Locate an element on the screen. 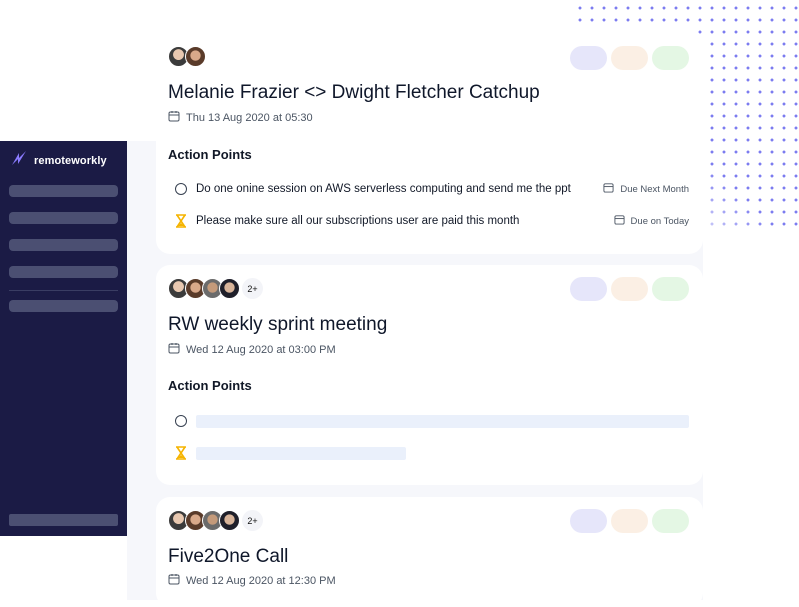  due-label: Due Next Month is located at coordinates (654, 189).